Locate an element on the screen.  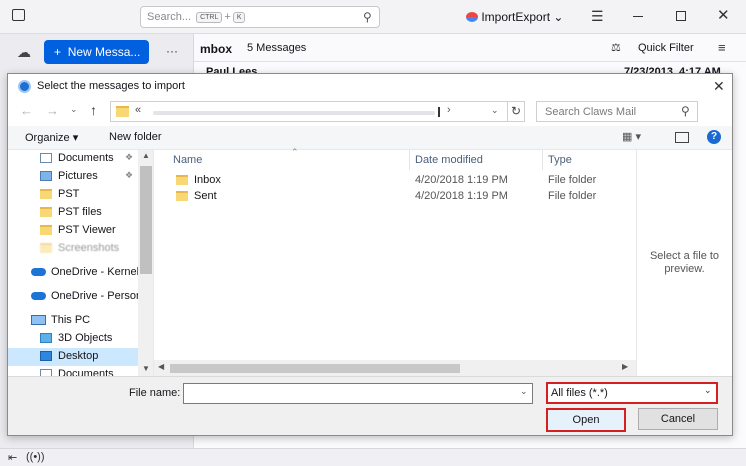
maximize-icon is located at coordinates (681, 16).